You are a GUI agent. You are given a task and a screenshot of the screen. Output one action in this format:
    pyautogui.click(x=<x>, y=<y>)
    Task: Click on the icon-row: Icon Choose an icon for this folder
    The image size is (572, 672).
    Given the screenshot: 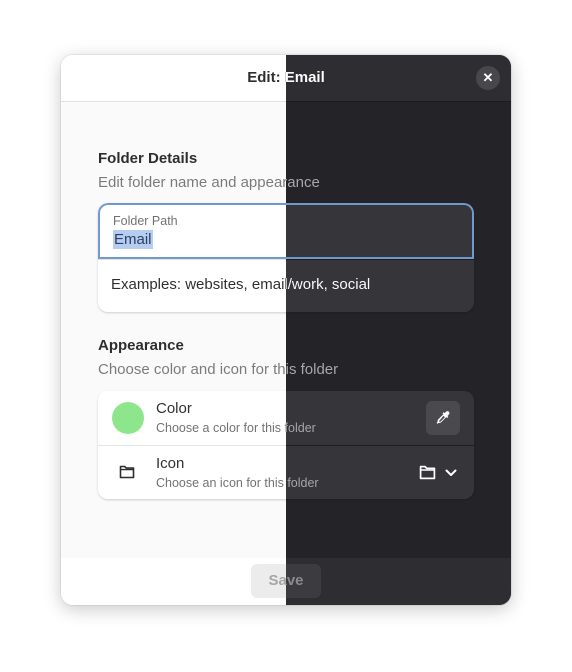 What is the action you would take?
    pyautogui.click(x=286, y=472)
    